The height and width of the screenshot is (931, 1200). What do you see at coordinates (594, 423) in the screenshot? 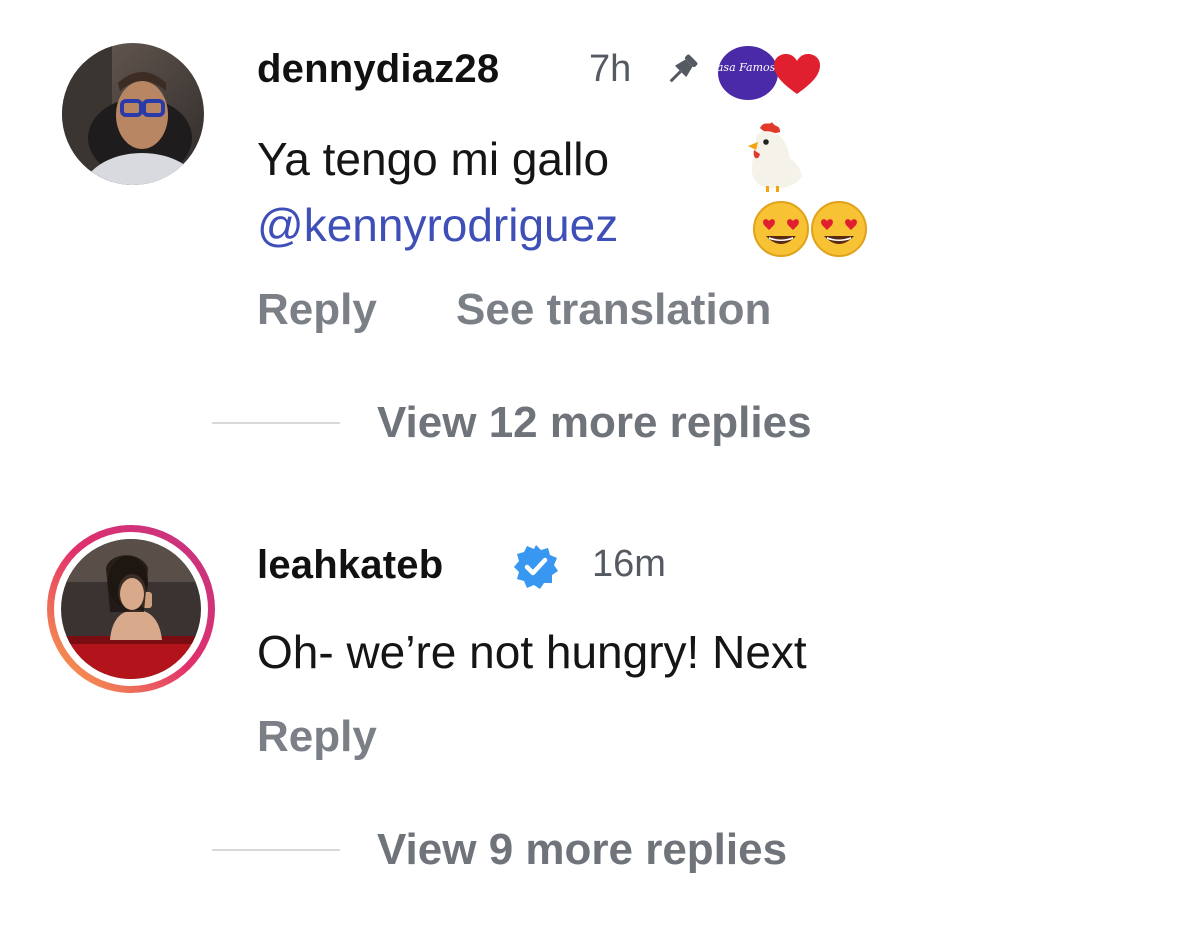
I see `view-more-replies-button: View 12 more replies` at bounding box center [594, 423].